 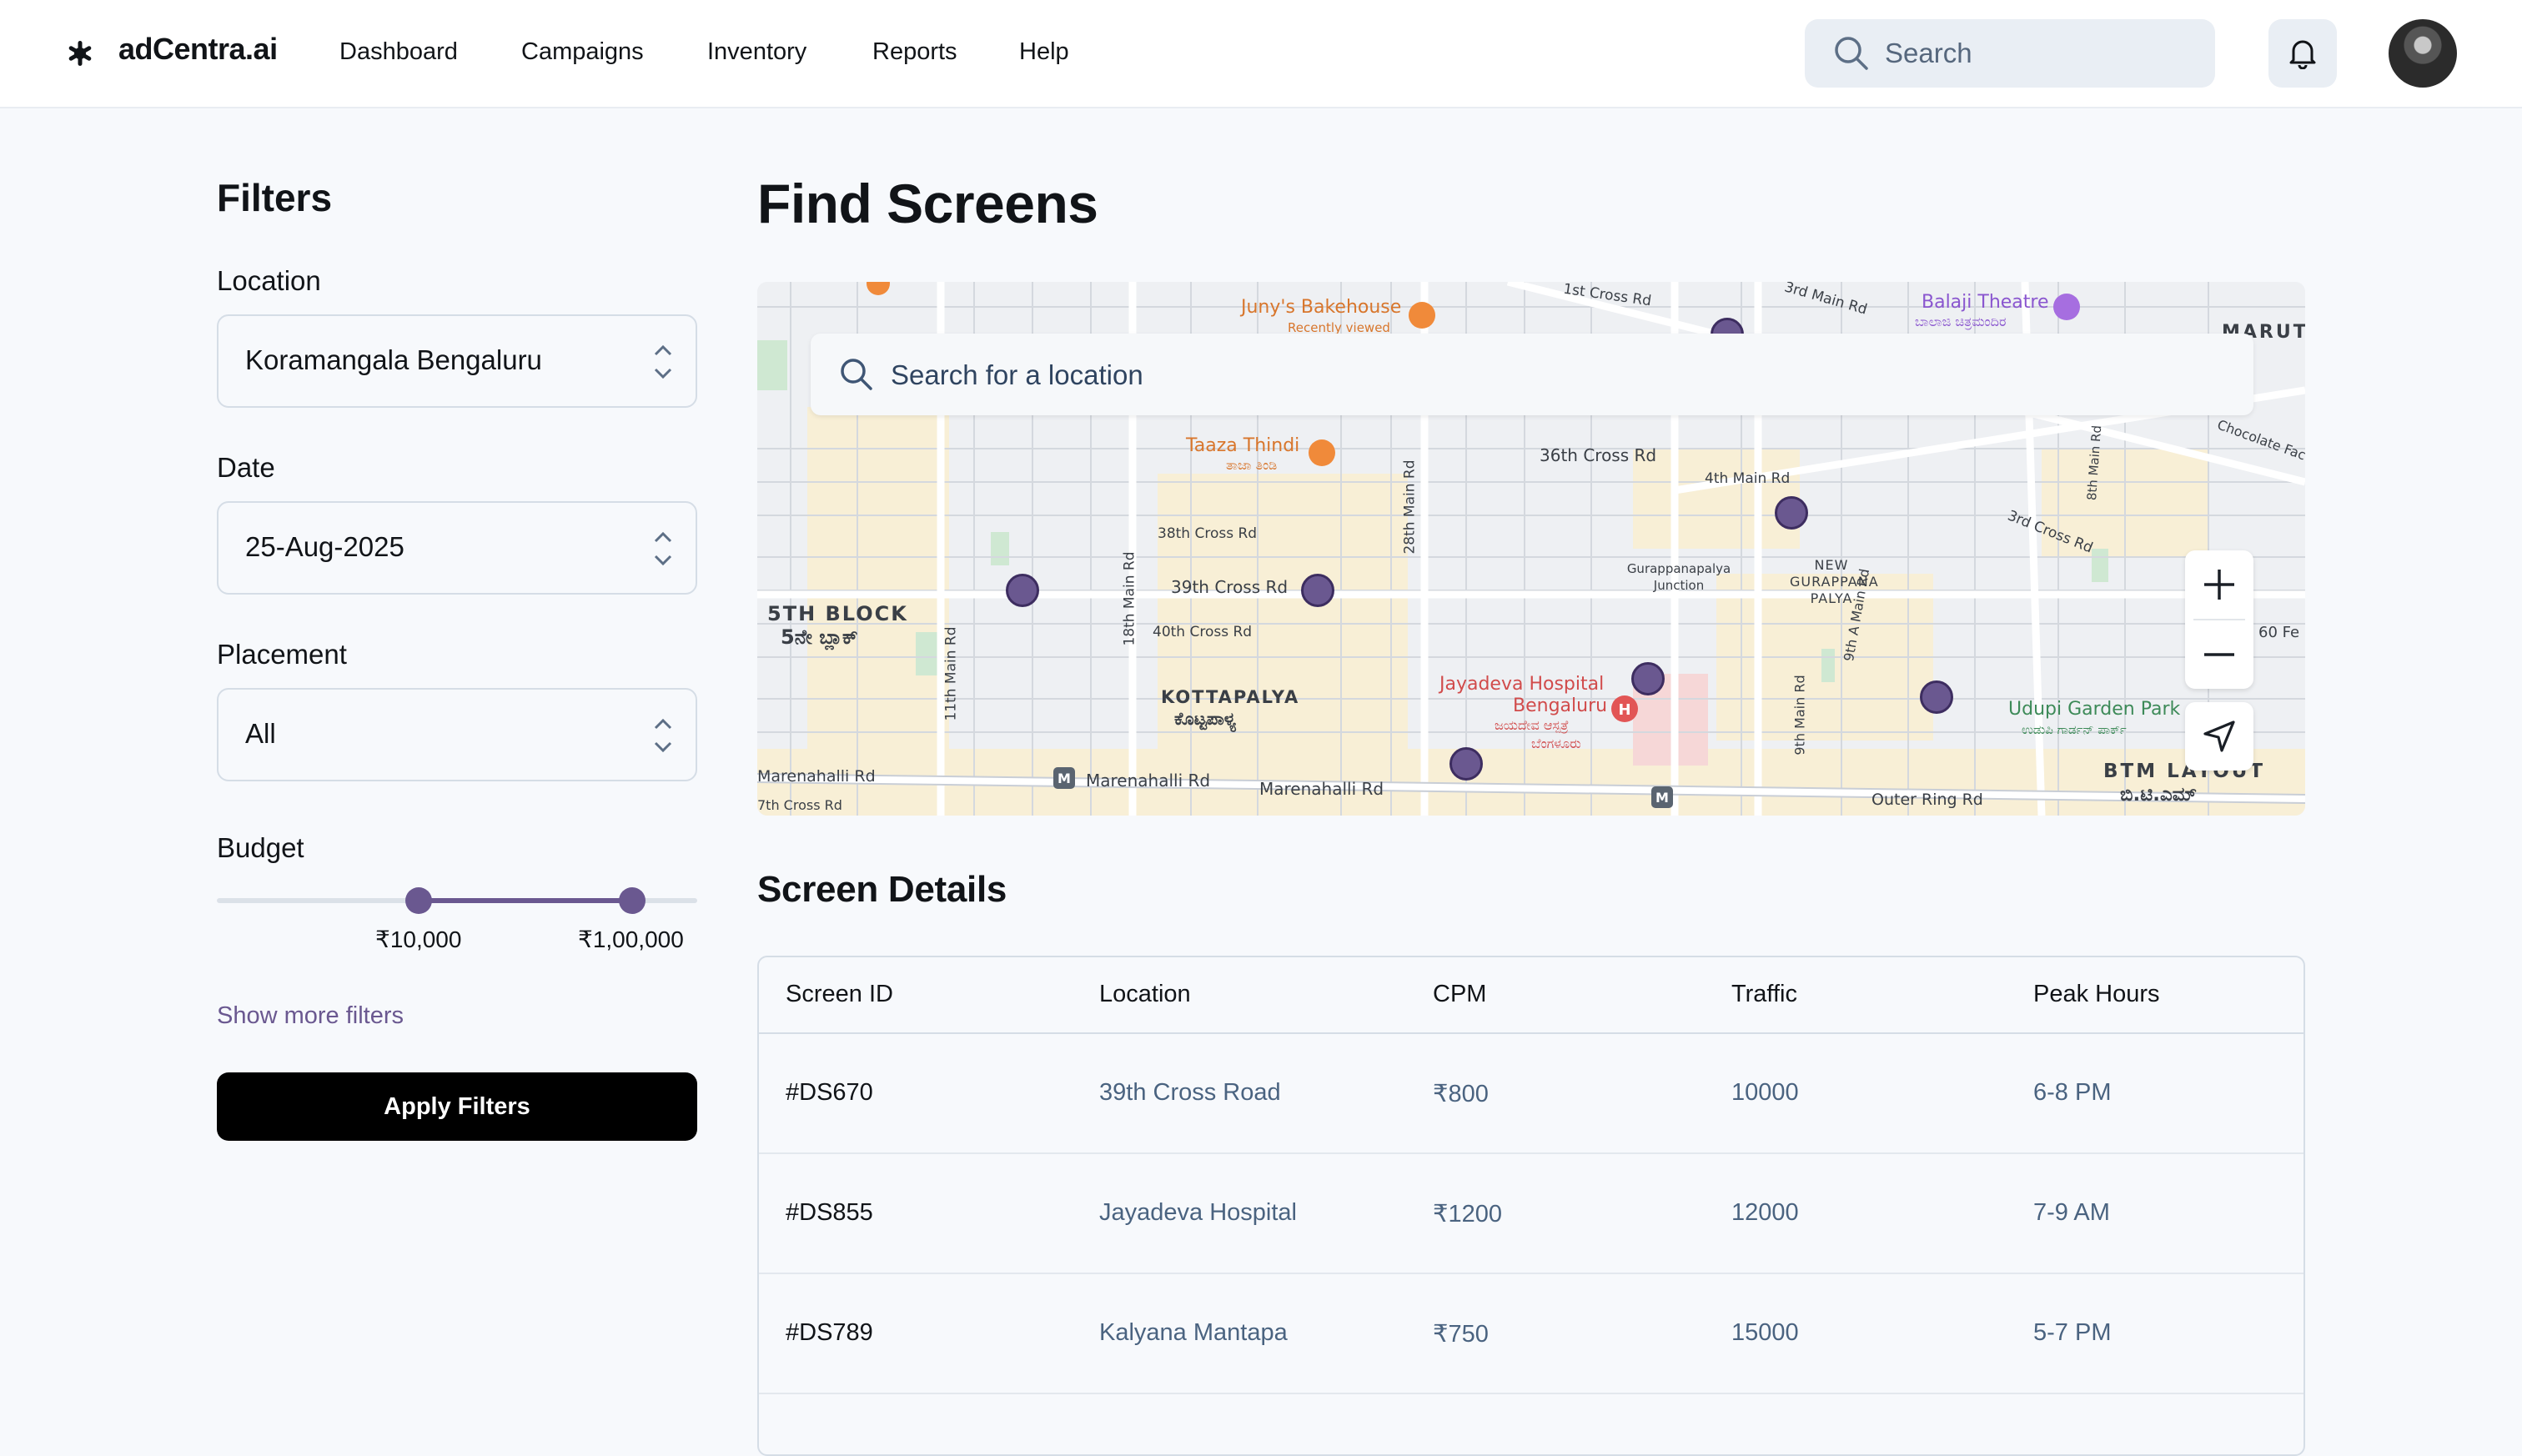 What do you see at coordinates (756, 52) in the screenshot?
I see `nav-inventory: Inventory` at bounding box center [756, 52].